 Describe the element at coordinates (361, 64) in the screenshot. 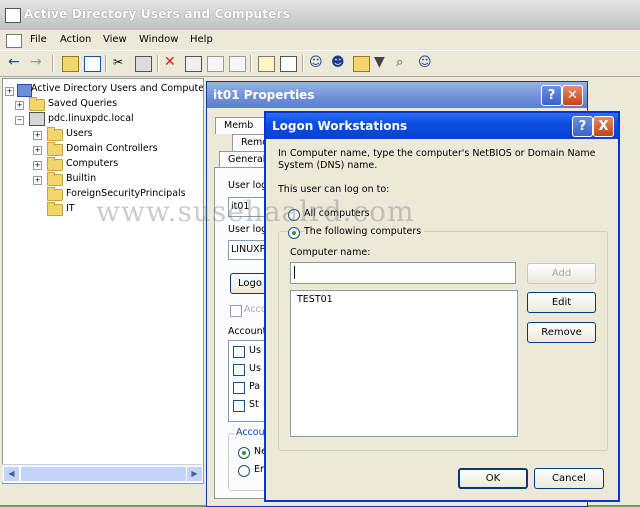

I see `new-ou-icon` at that location.